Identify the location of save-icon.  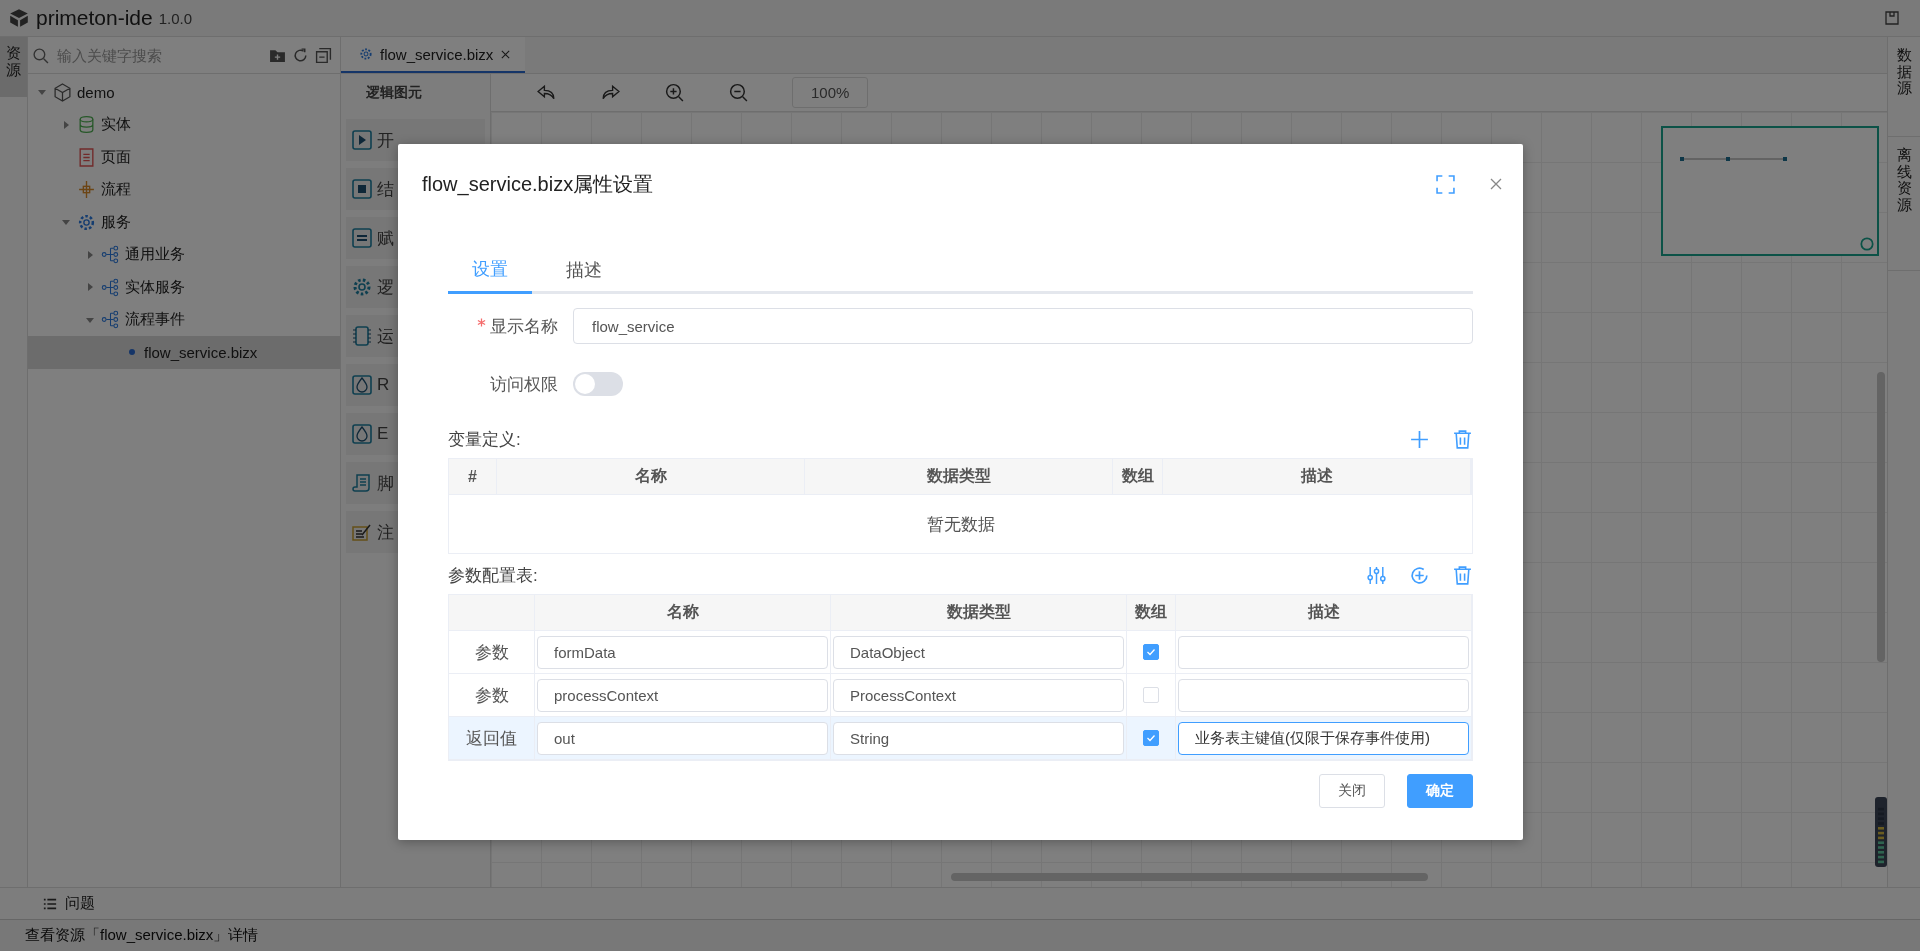
(1892, 18).